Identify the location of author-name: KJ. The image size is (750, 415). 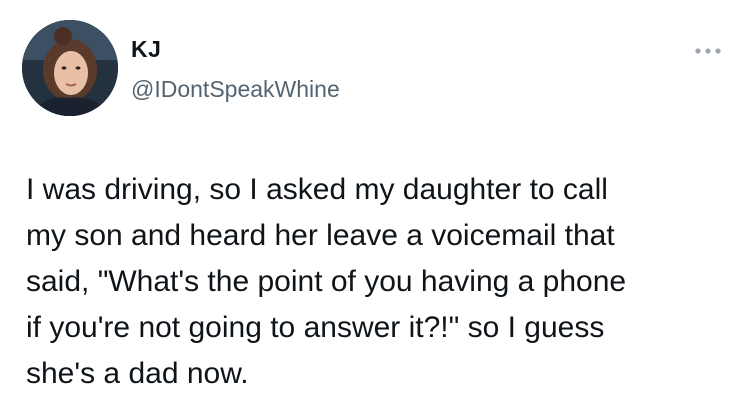
(146, 49).